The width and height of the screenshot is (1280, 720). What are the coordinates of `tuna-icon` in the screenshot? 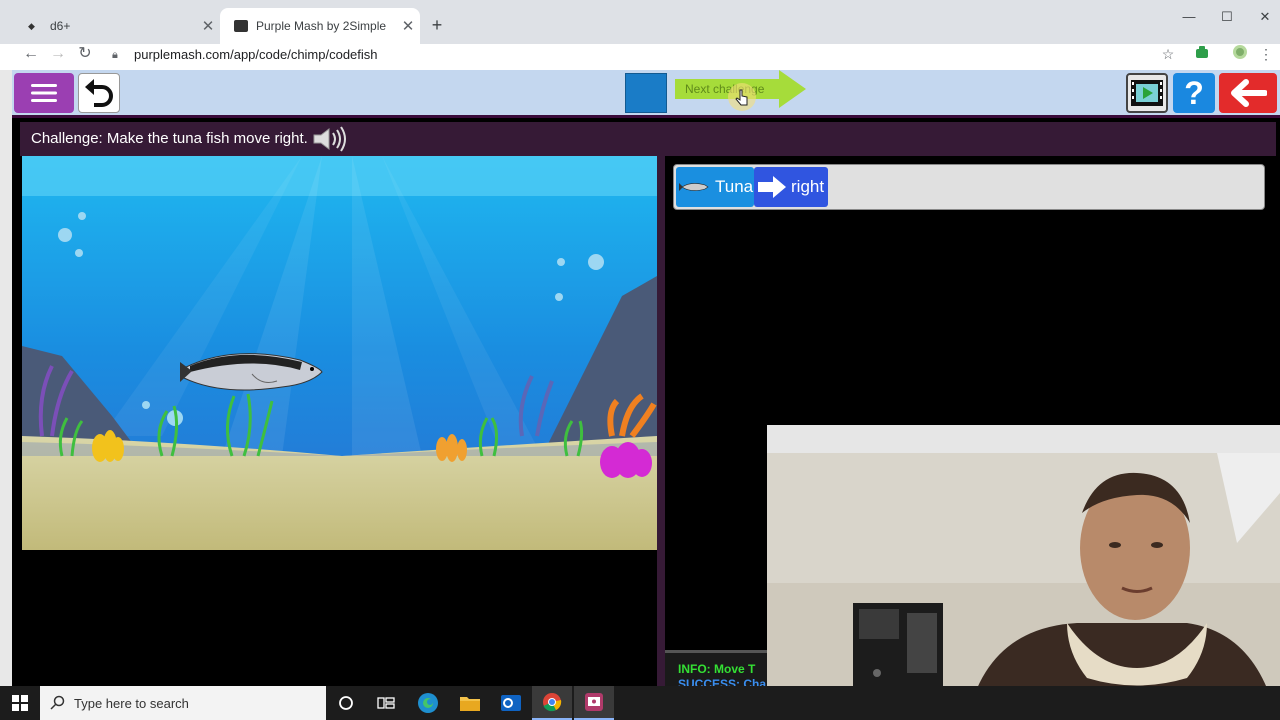 It's located at (694, 187).